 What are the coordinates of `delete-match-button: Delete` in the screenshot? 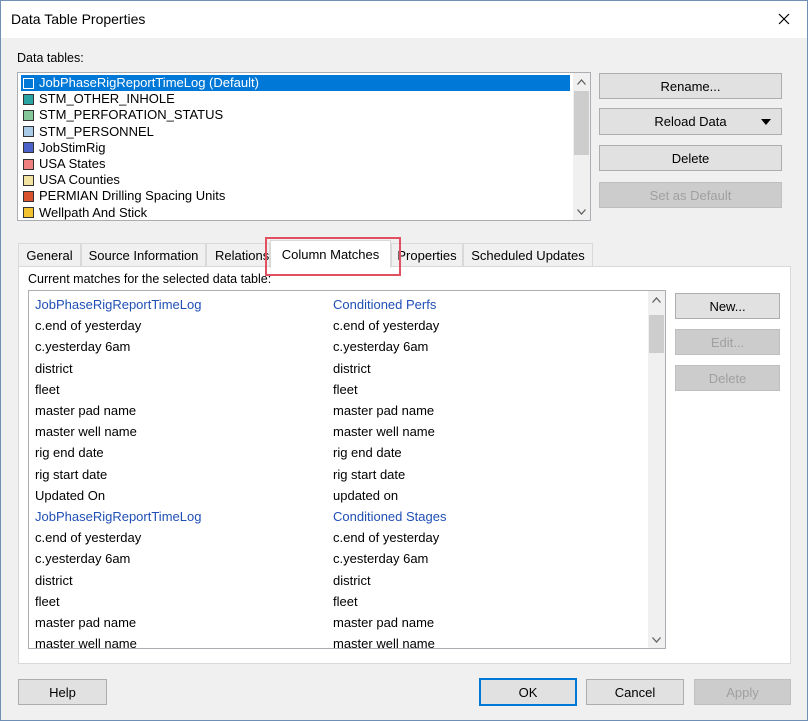 It's located at (727, 378).